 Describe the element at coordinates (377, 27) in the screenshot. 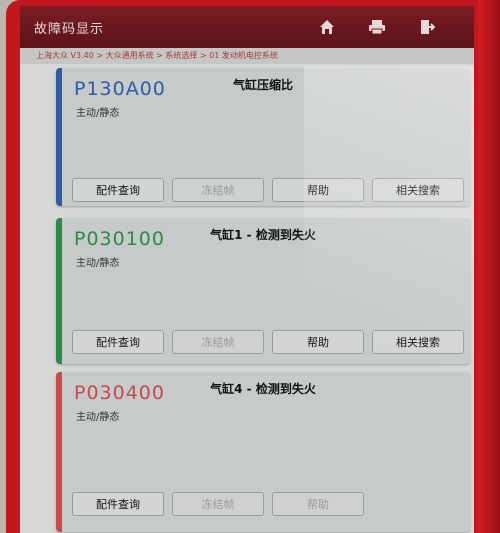

I see `print-icon` at that location.